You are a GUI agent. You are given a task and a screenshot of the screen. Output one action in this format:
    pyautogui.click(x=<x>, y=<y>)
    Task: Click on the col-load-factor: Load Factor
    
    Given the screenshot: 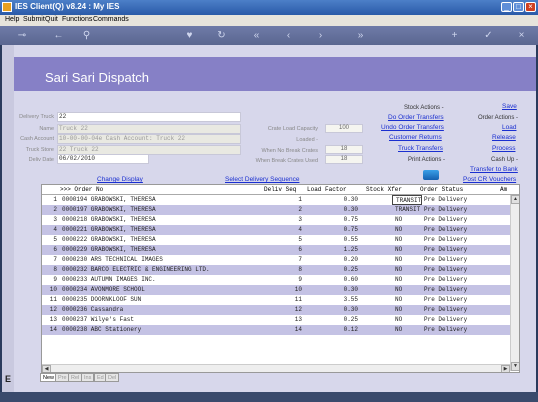 What is the action you would take?
    pyautogui.click(x=327, y=189)
    